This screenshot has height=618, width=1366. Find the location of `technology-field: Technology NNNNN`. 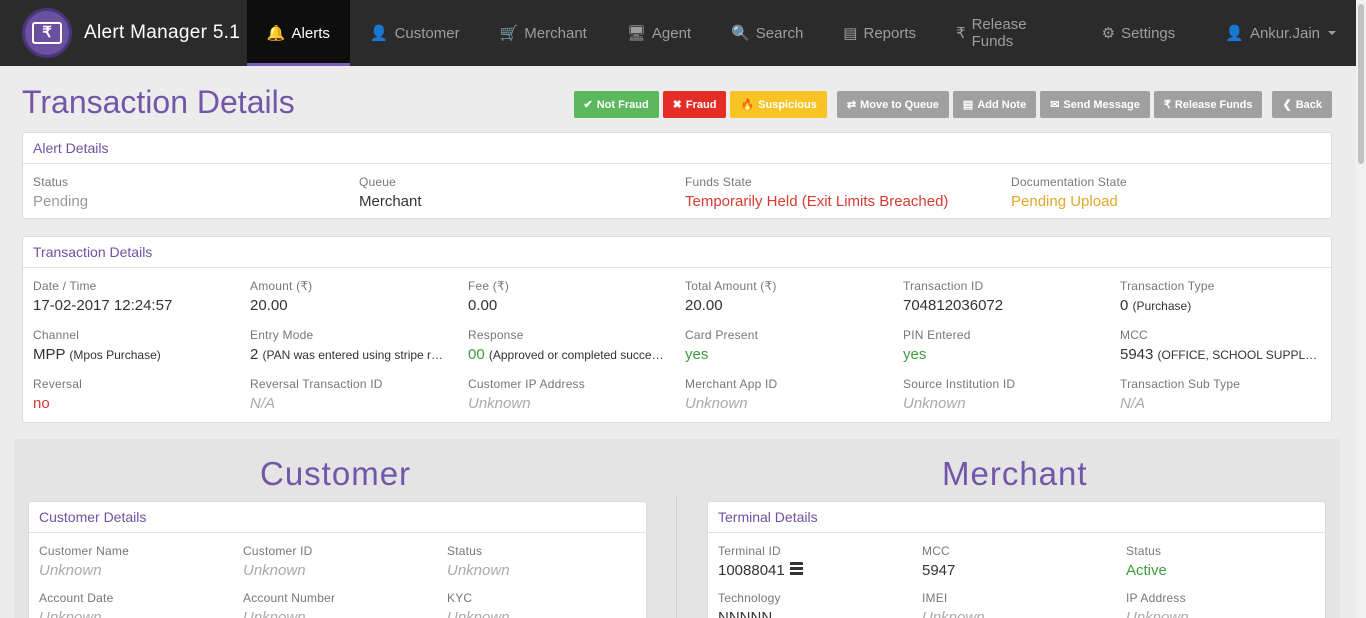

technology-field: Technology NNNNN is located at coordinates (813, 604).